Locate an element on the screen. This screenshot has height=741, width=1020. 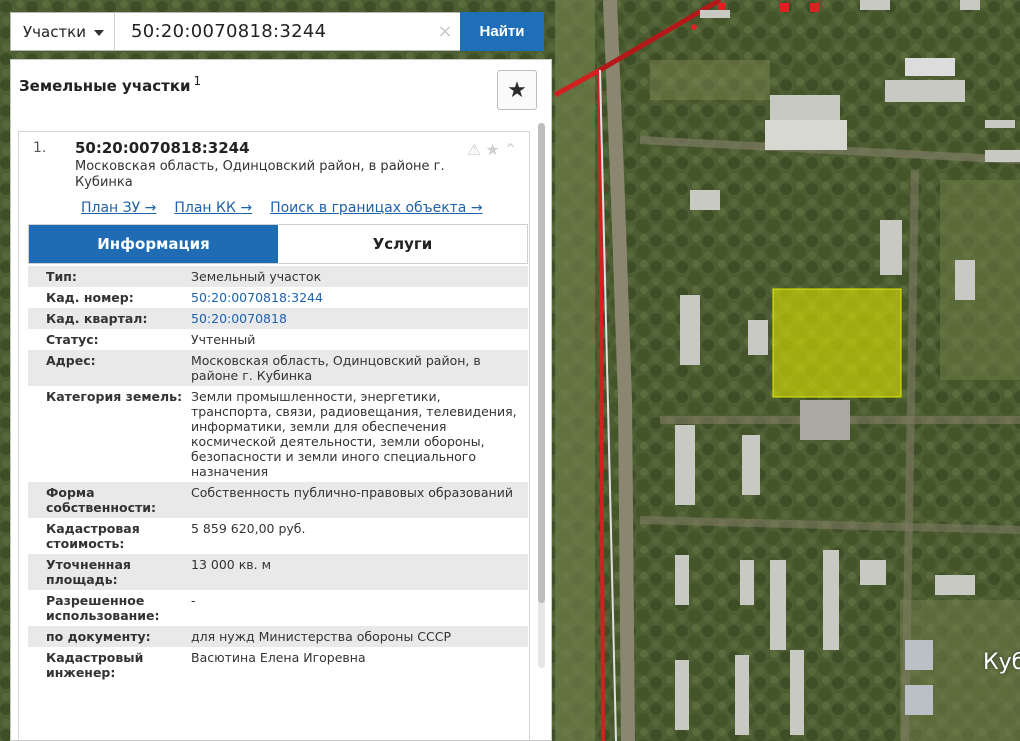
panel-scrollbar is located at coordinates (541, 395).